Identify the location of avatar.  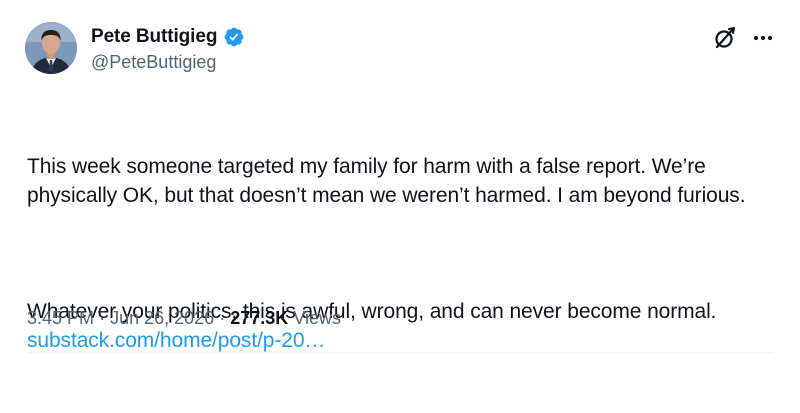
(51, 48).